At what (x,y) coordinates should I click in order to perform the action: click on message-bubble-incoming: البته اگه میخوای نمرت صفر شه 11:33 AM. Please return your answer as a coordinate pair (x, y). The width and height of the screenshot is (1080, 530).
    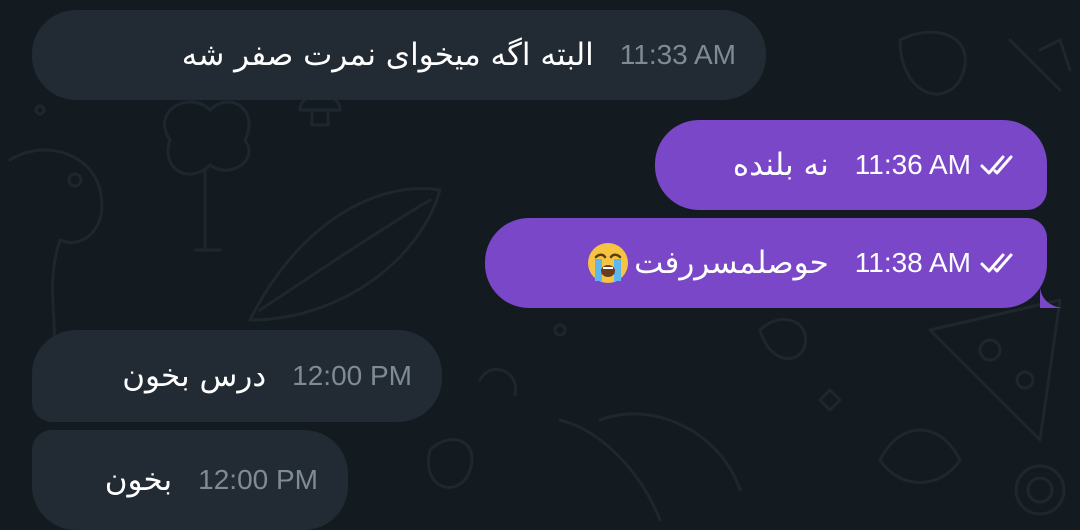
    Looking at the image, I should click on (399, 55).